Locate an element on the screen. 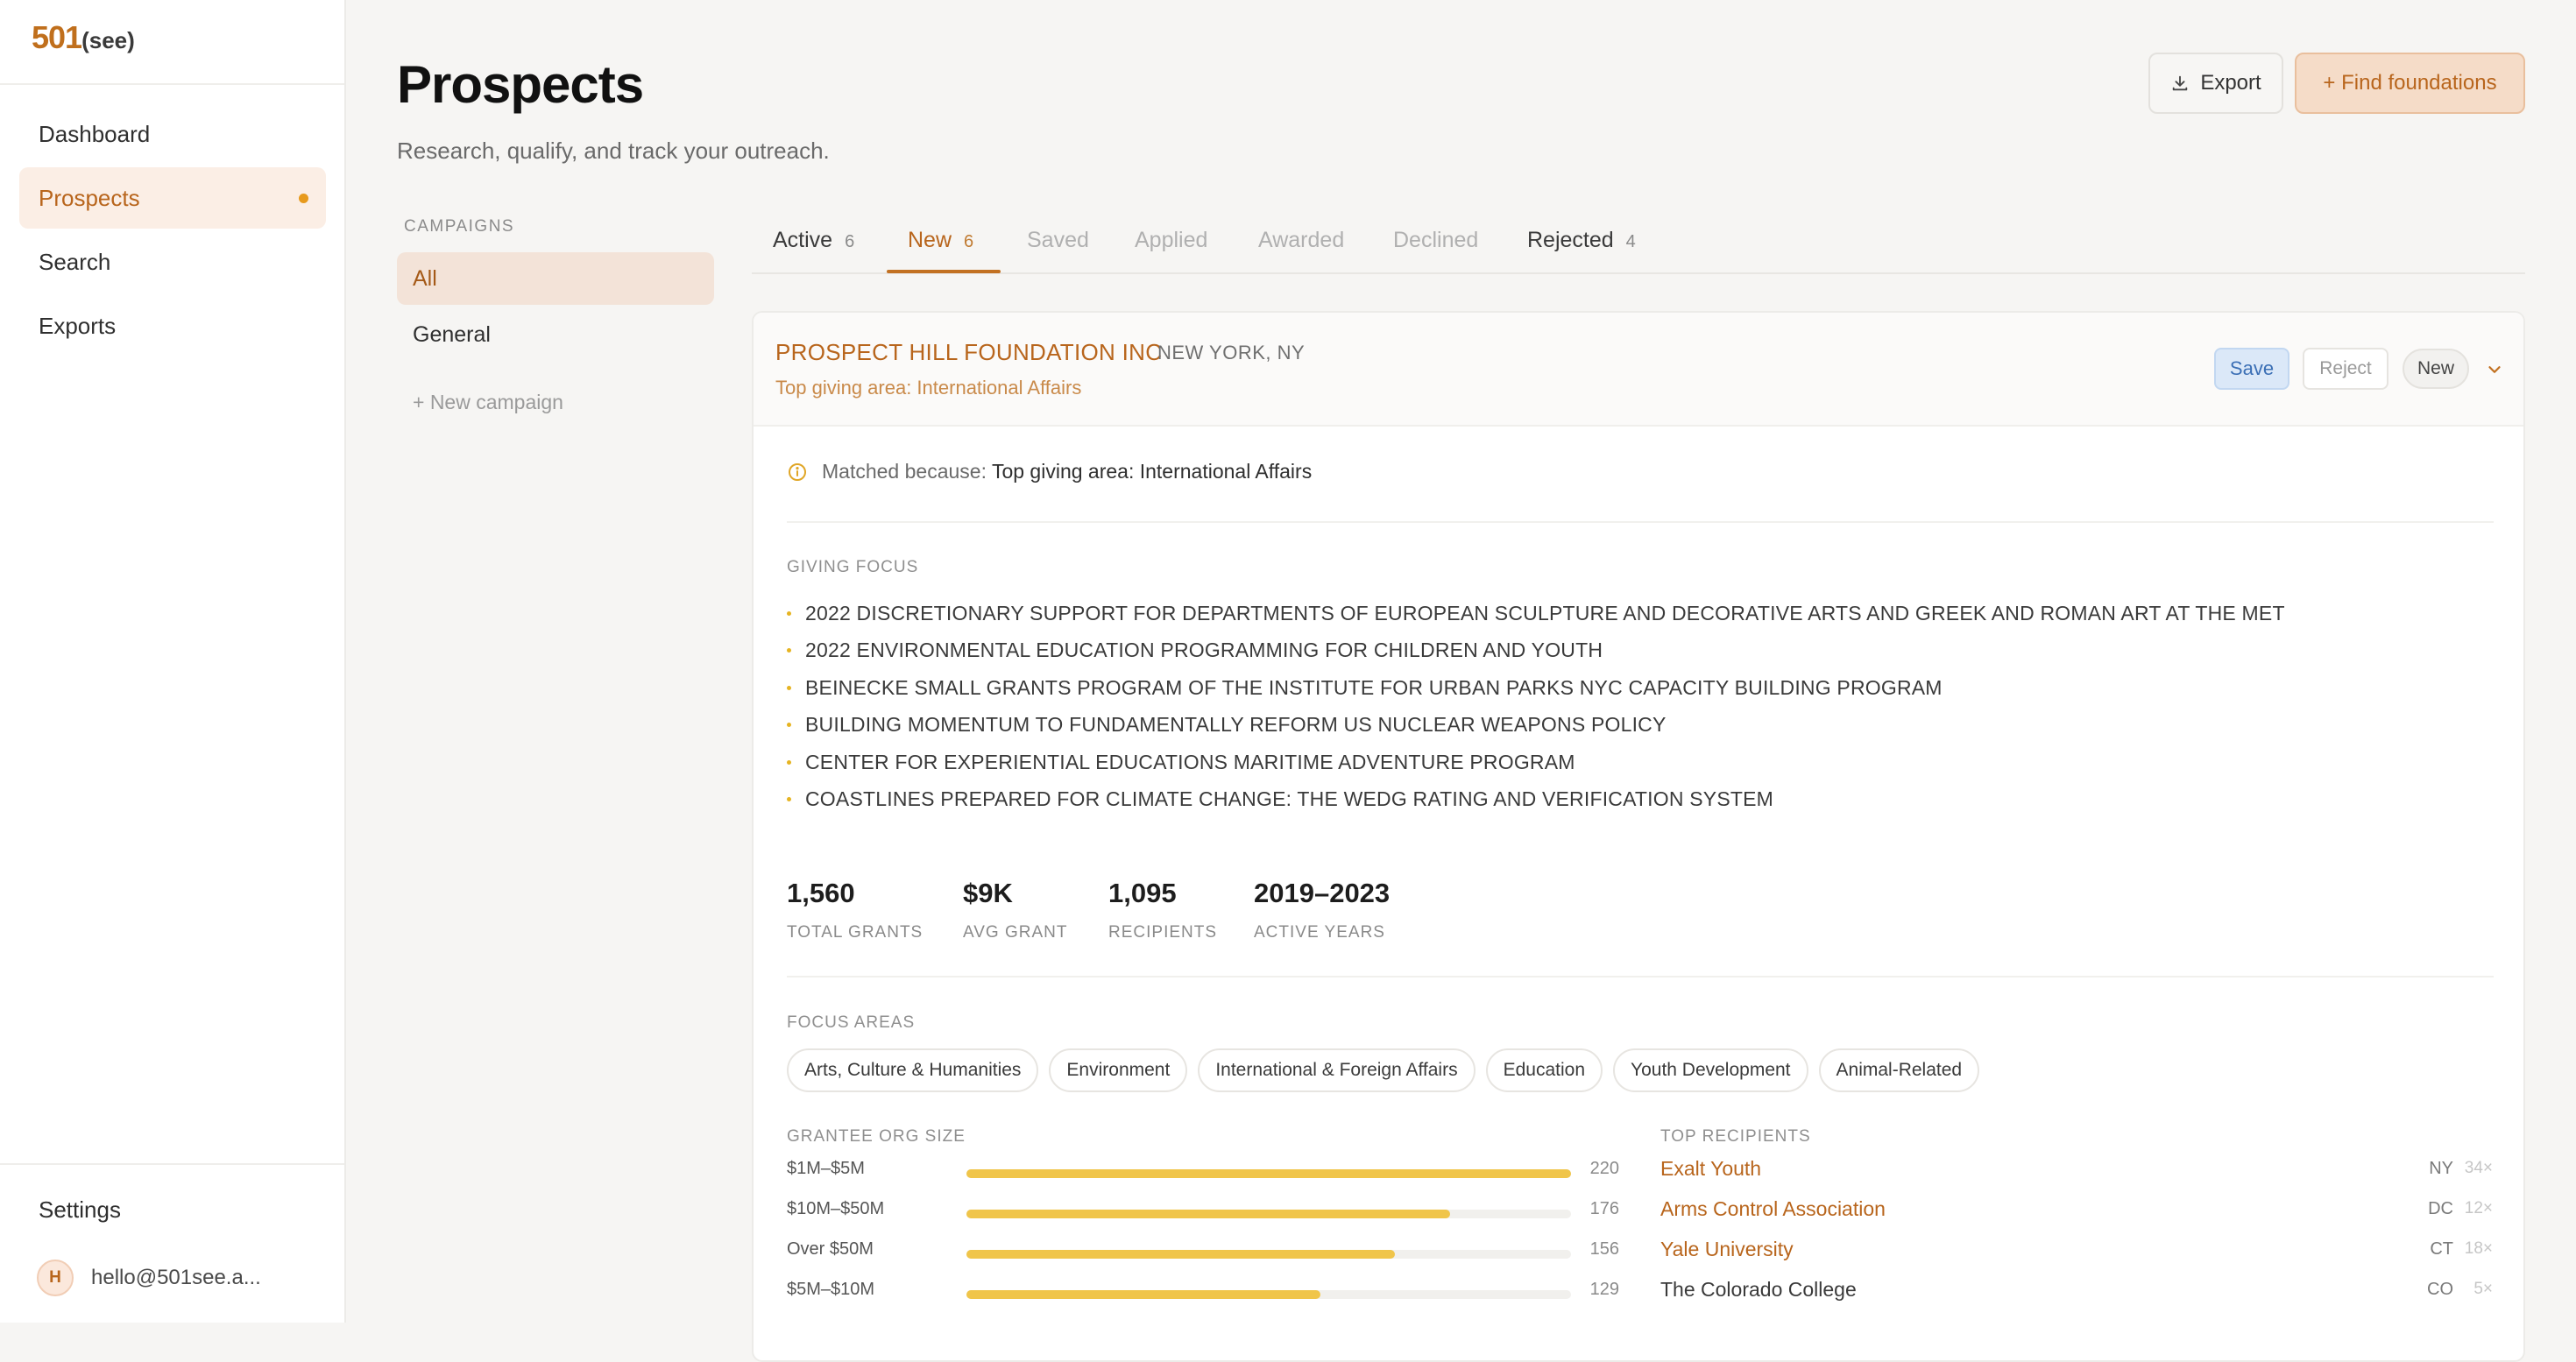  find-foundations-button: + Find foundations is located at coordinates (2410, 84).